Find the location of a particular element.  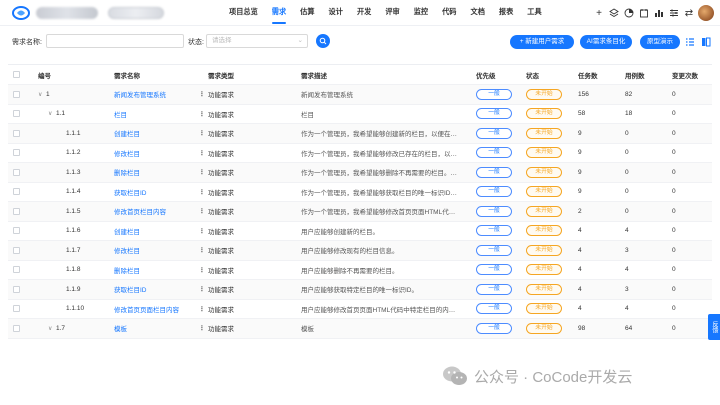

requirement-name-link: 创建栏目 is located at coordinates (159, 231).